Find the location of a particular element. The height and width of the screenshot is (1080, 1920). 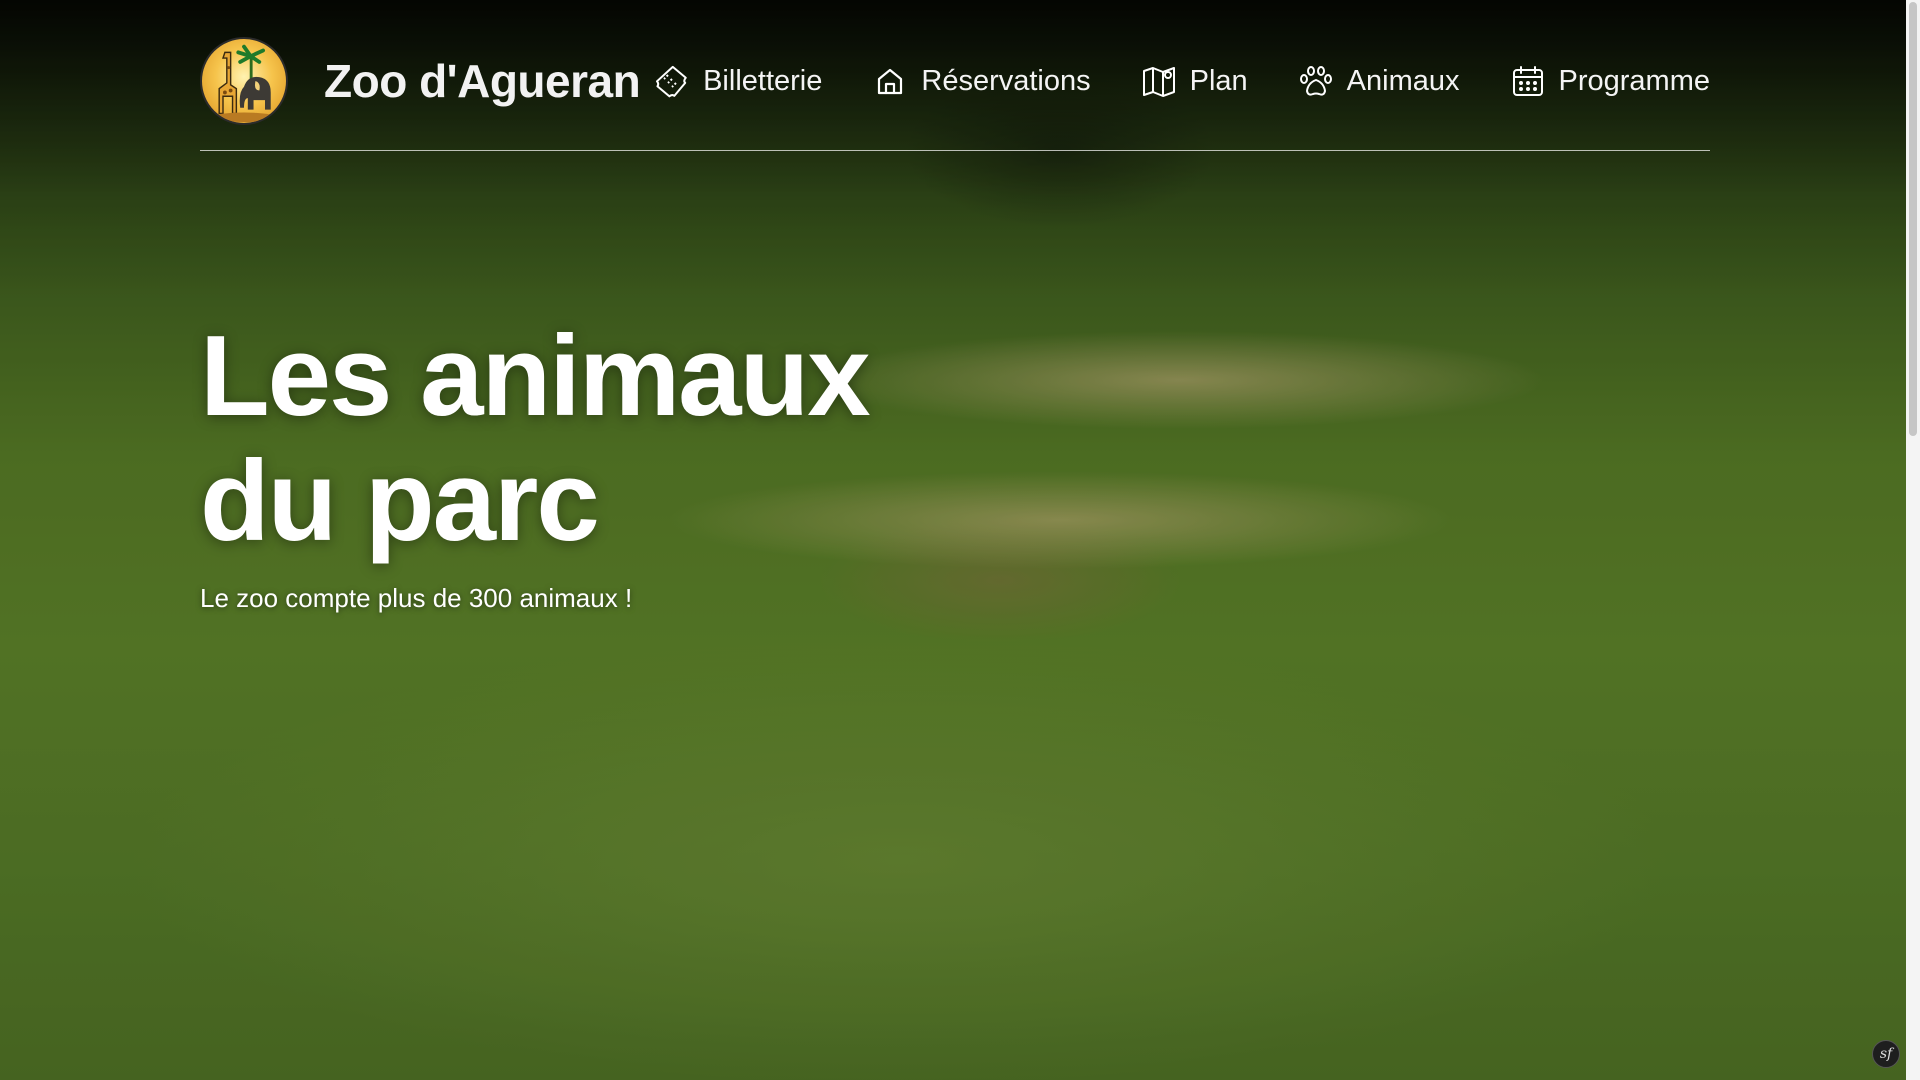

nav-label: Animaux is located at coordinates (1403, 80).